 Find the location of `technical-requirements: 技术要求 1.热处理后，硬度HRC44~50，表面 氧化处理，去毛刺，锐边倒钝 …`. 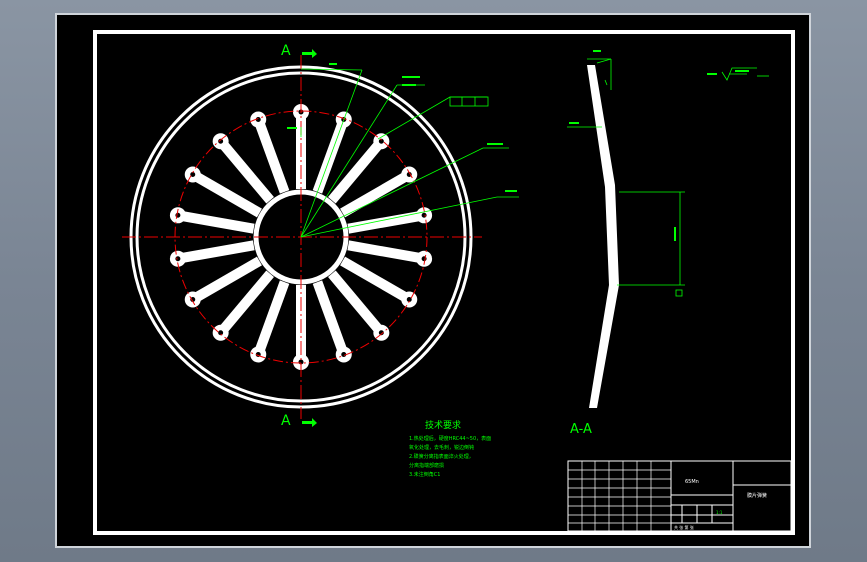

technical-requirements: 技术要求 1.热处理后，硬度HRC44~50，表面 氧化处理，去毛刺，锐边倒钝 … is located at coordinates (450, 448).